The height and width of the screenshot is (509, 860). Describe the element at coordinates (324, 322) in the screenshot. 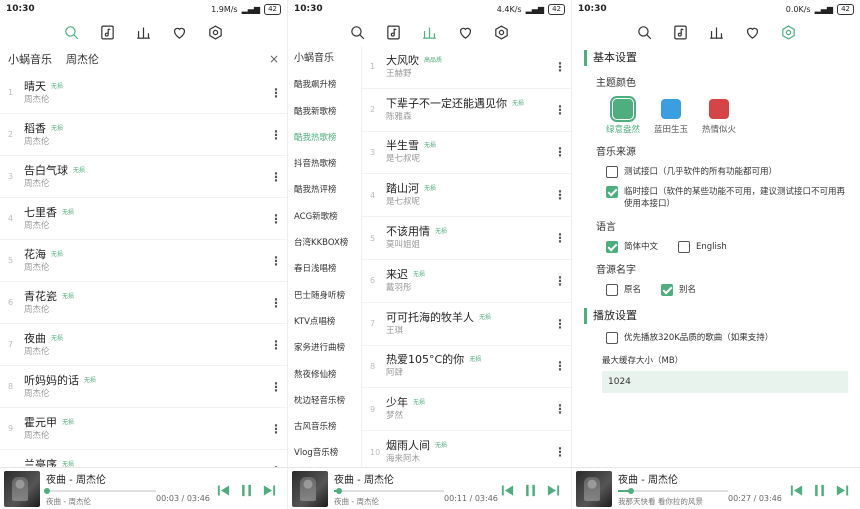

I see `board-item: KTV点唱榜` at that location.